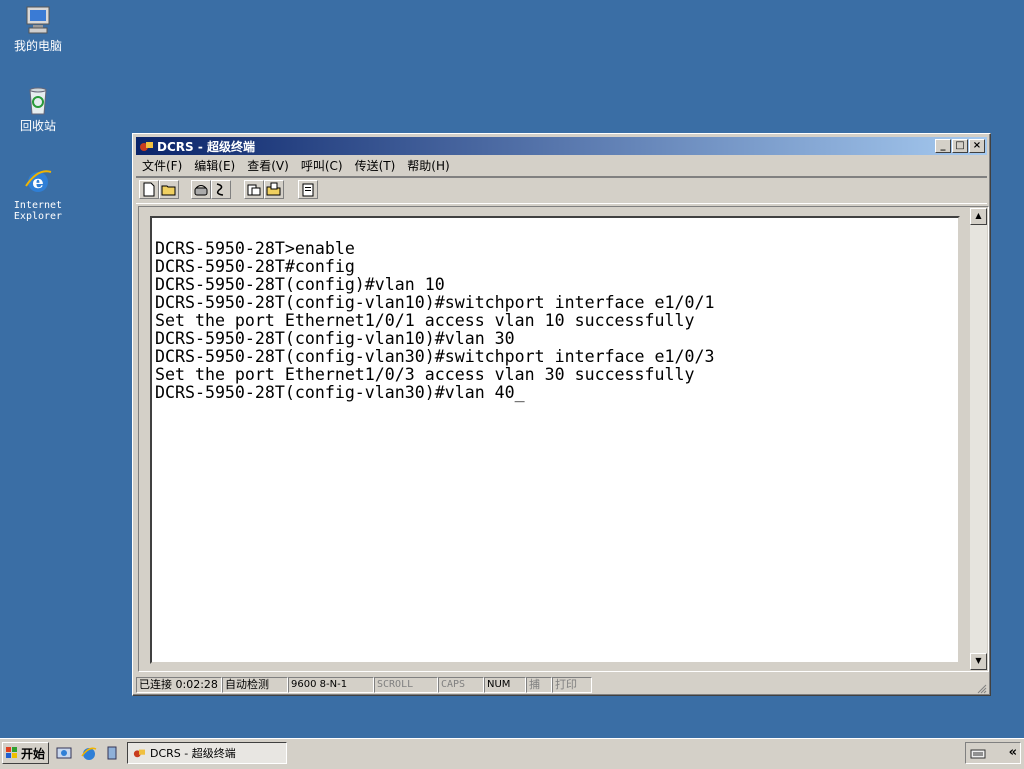  What do you see at coordinates (179, 685) in the screenshot?
I see `status-connected-time: 已连接 0:02:28` at bounding box center [179, 685].